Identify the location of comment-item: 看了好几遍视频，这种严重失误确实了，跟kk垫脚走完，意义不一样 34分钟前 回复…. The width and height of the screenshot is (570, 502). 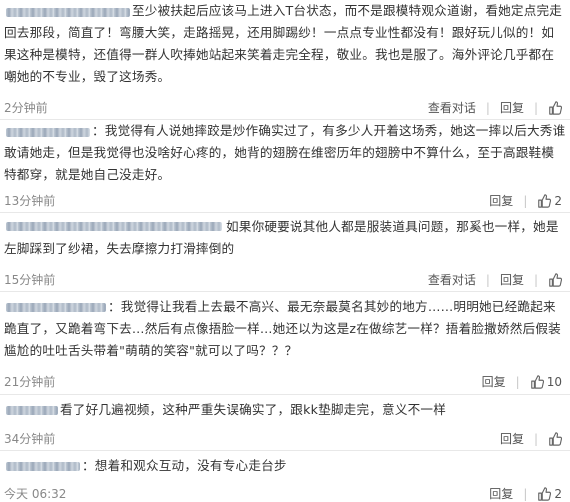
(285, 423).